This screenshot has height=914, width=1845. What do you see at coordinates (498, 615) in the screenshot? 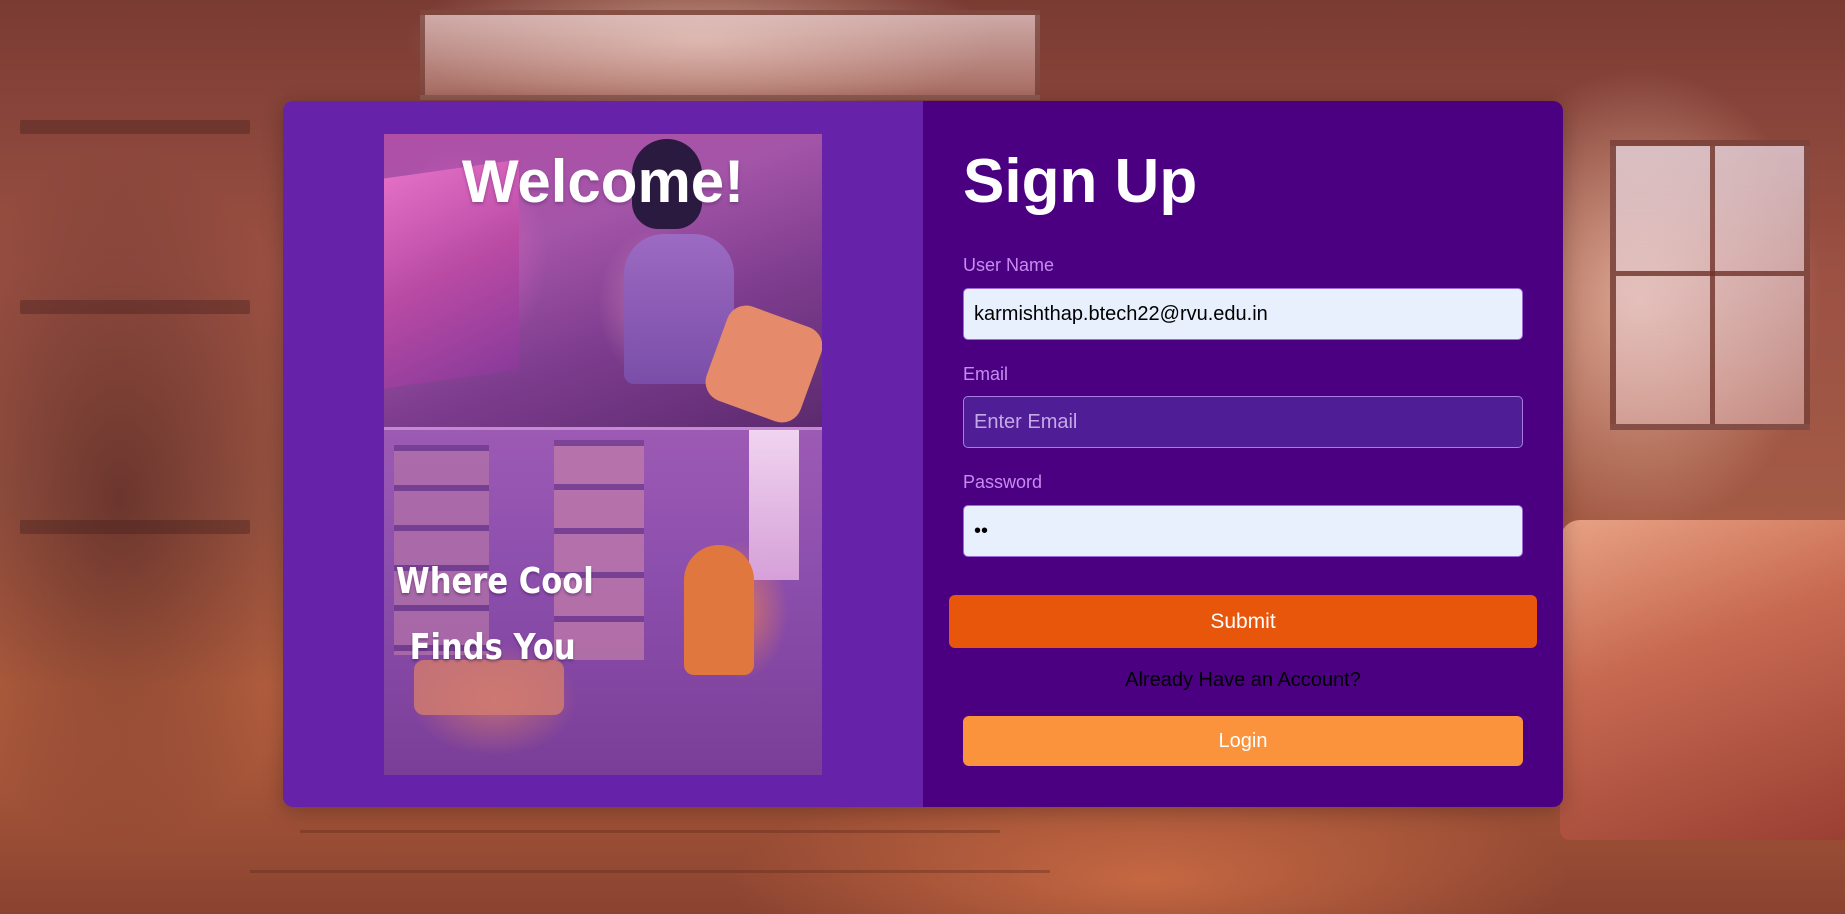
I see `welcome-tagline: Where Cool Finds You` at bounding box center [498, 615].